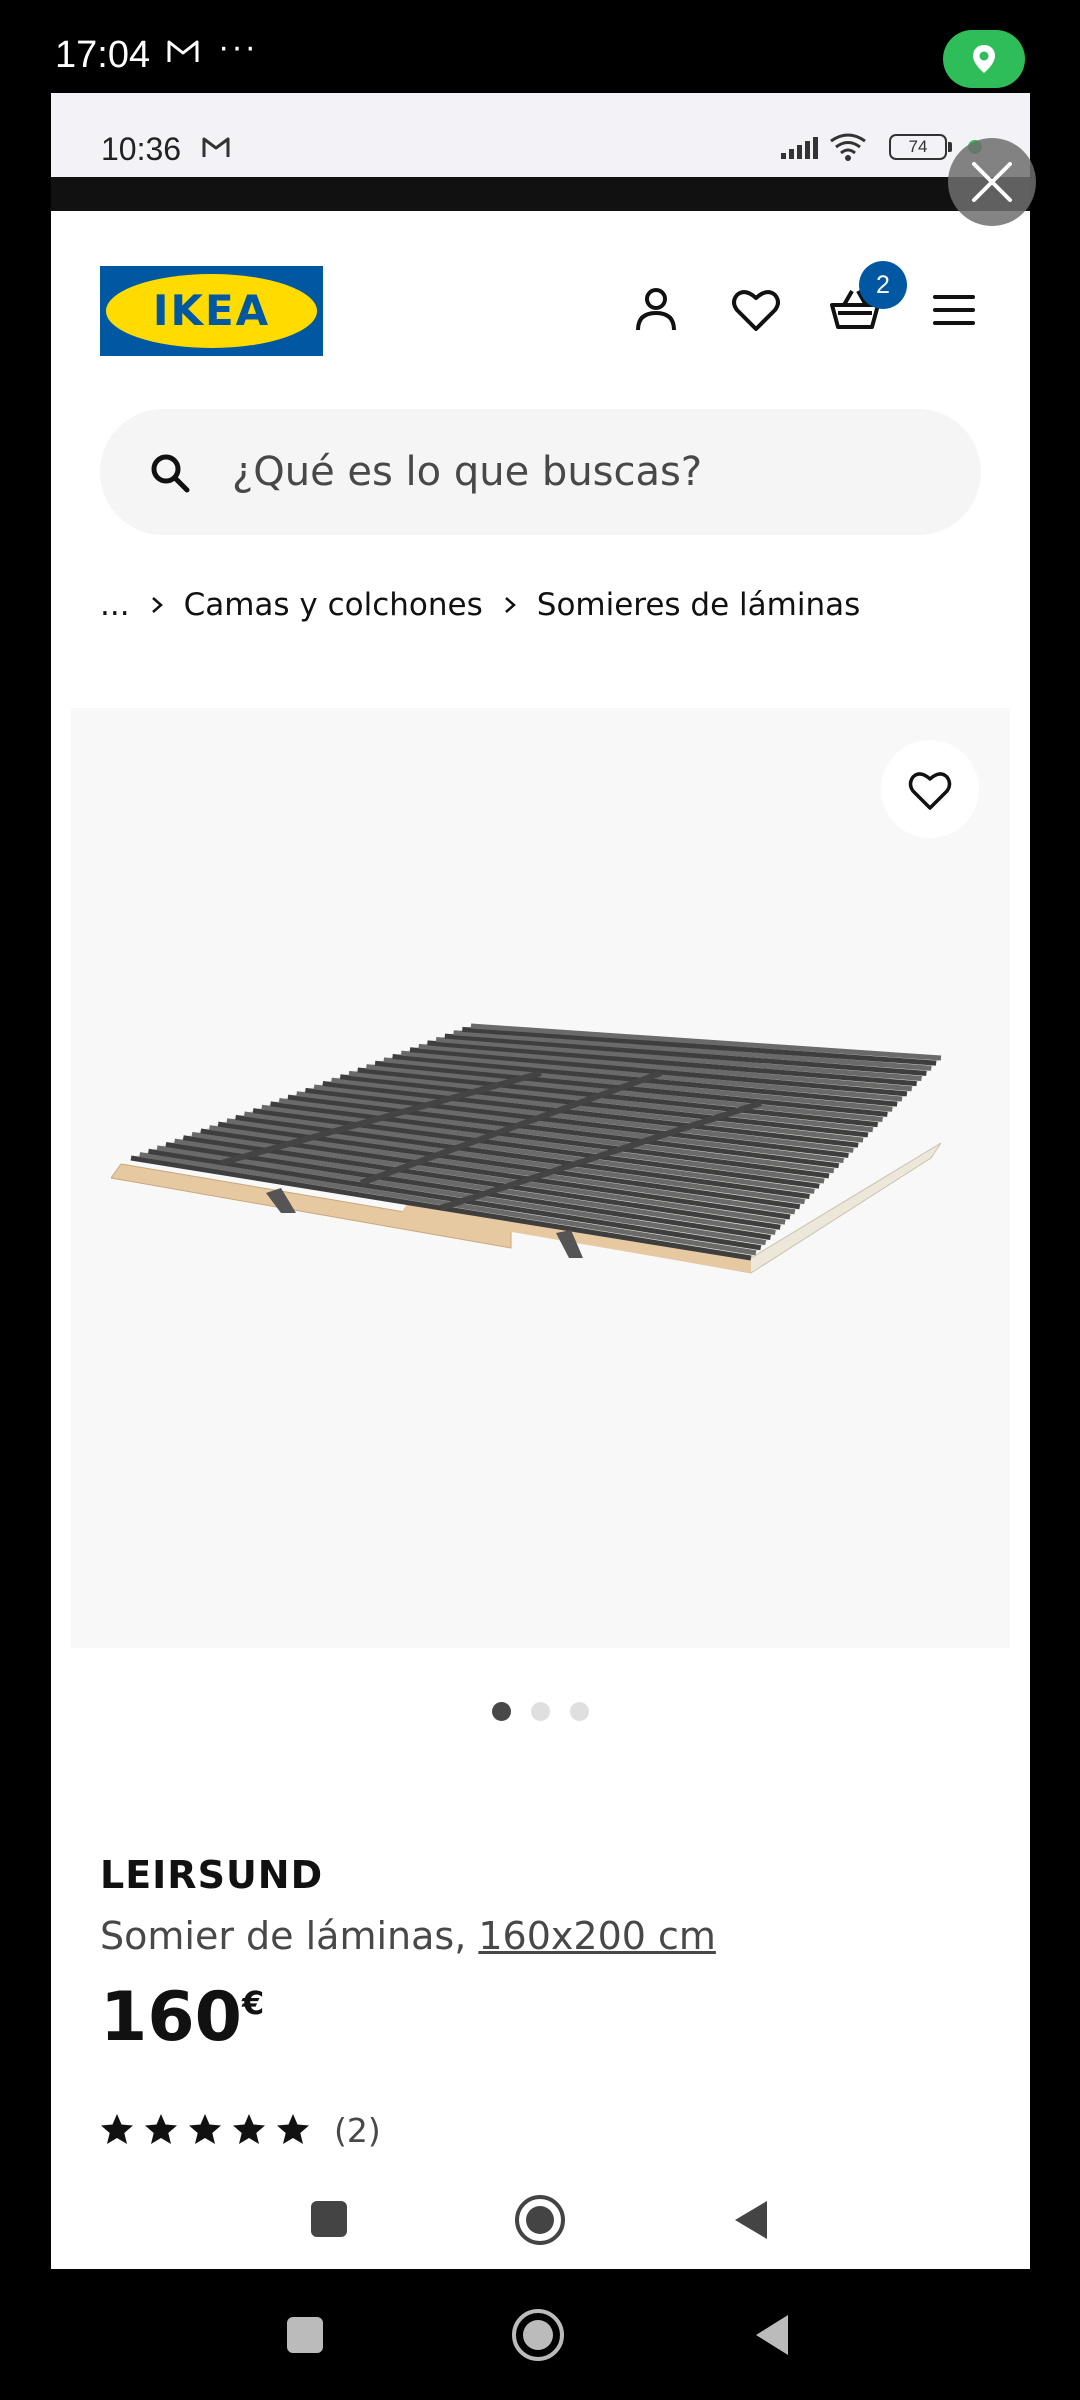  What do you see at coordinates (540, 194) in the screenshot?
I see `header-divider` at bounding box center [540, 194].